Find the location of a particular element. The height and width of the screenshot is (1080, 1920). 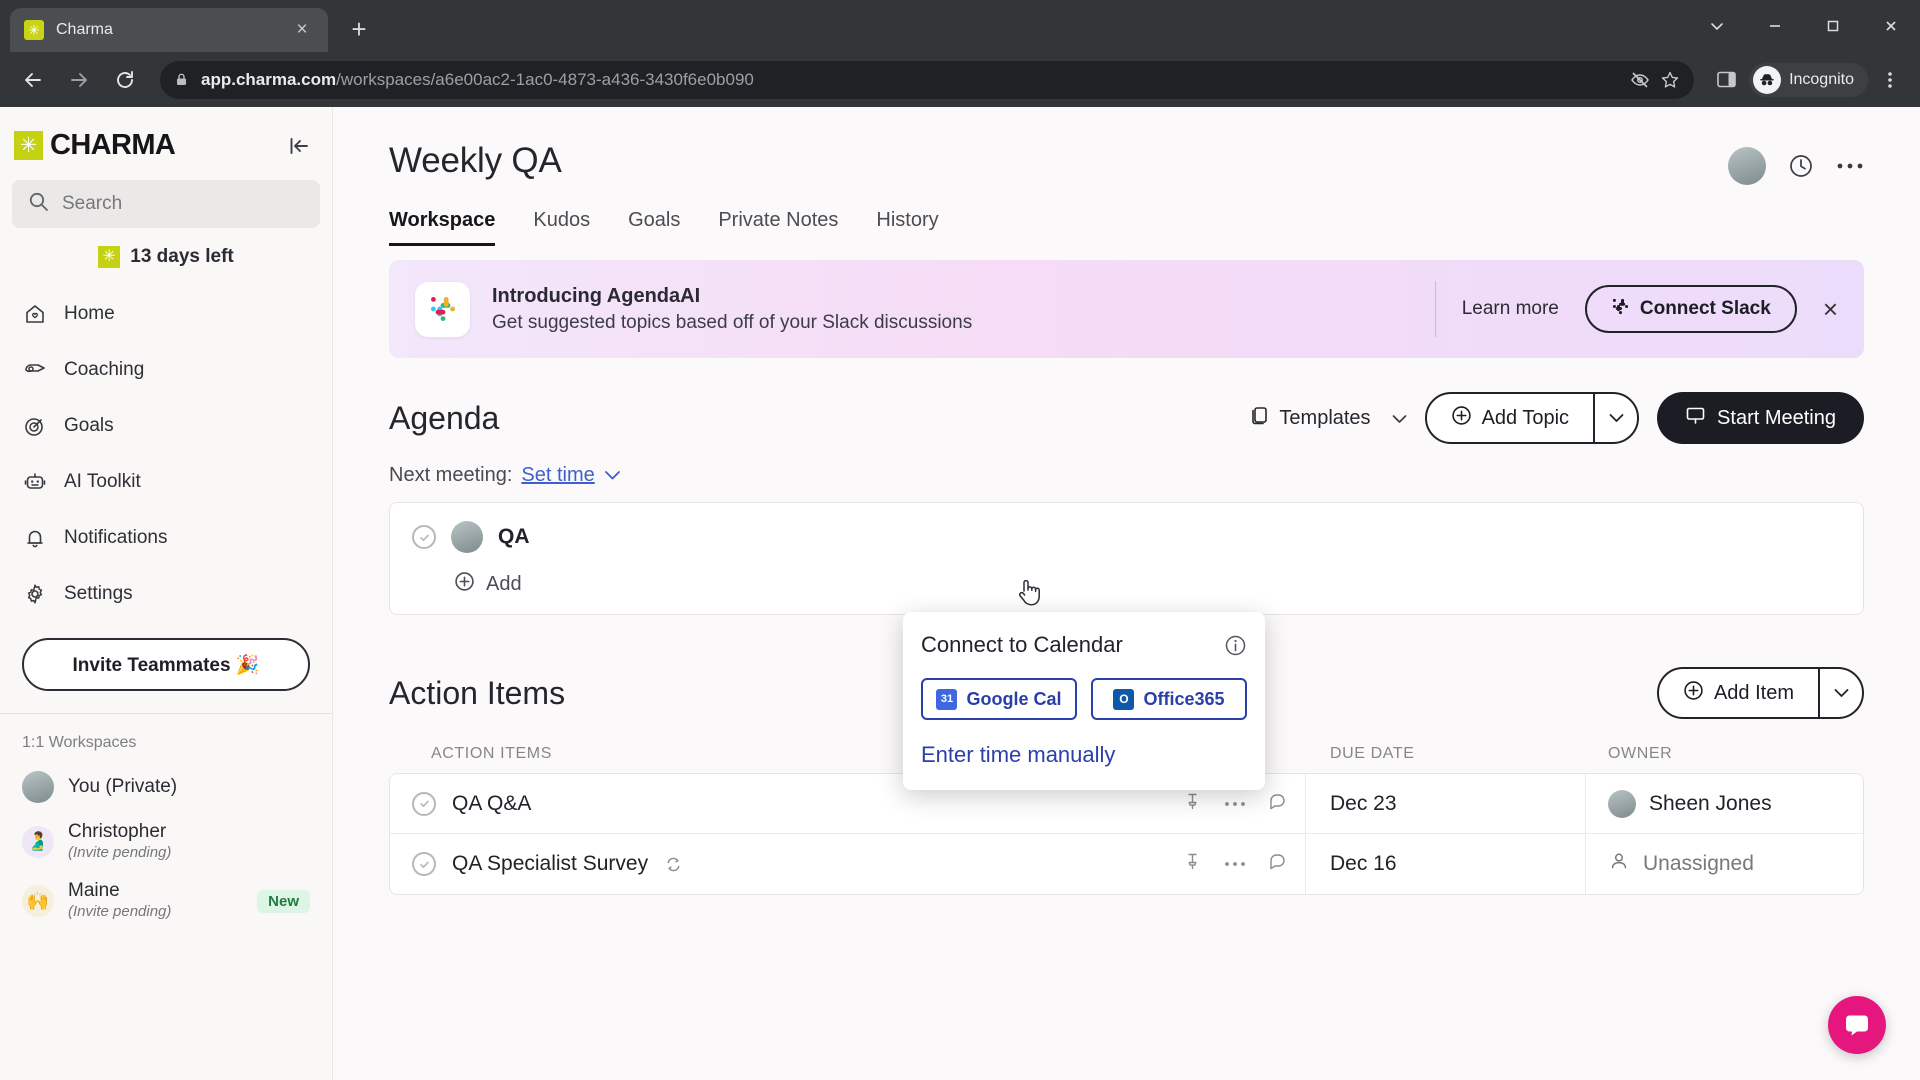

tab-goals: Goals is located at coordinates (654, 227).